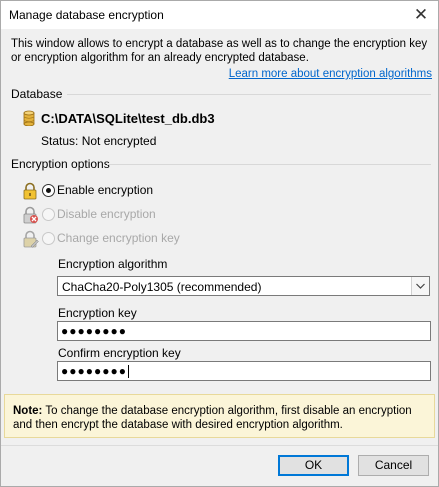 The width and height of the screenshot is (439, 487). What do you see at coordinates (244, 331) in the screenshot?
I see `encryption-key-input: ●●●●●●●●` at bounding box center [244, 331].